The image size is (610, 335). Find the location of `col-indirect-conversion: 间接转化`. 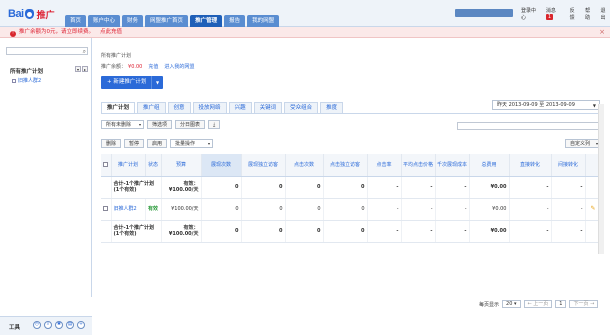

col-indirect-conversion: 间接转化 is located at coordinates (568, 165).